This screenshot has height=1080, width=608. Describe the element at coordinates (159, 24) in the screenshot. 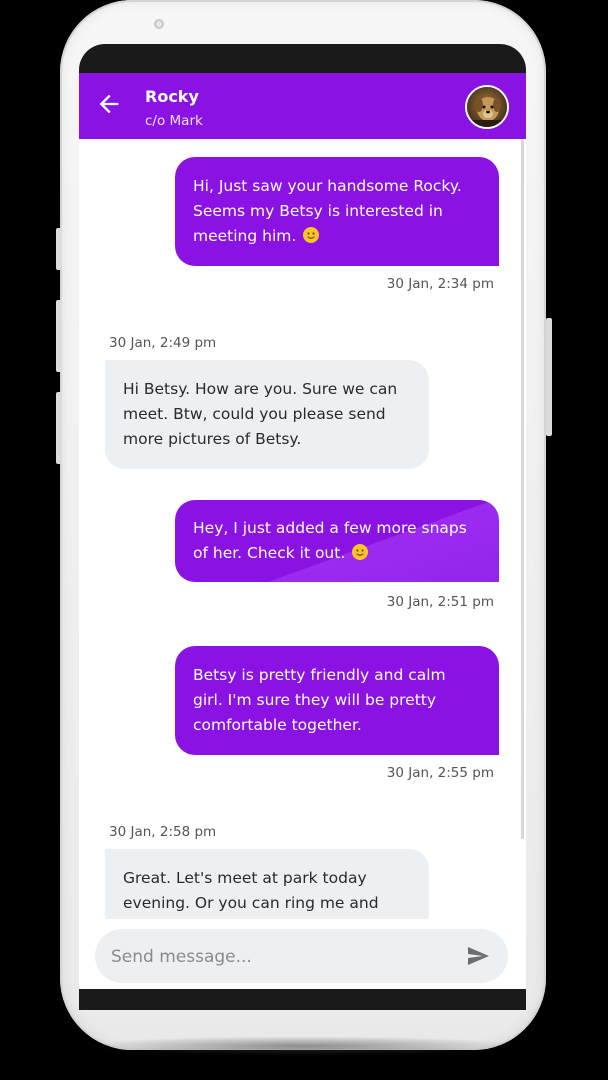

I see `front-camera` at that location.